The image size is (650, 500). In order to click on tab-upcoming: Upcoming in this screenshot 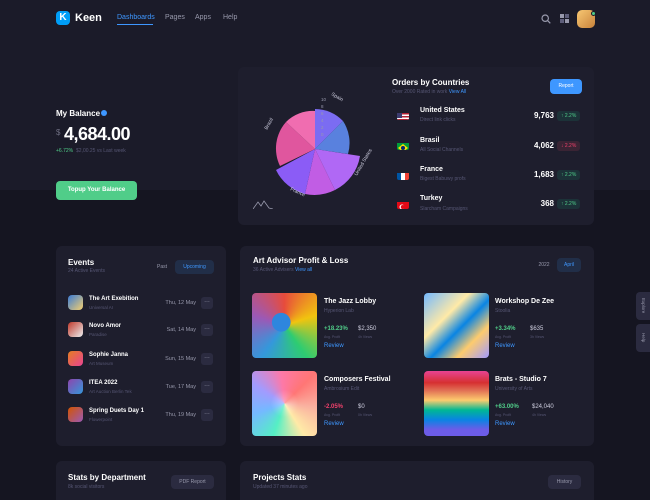, I will do `click(194, 267)`.